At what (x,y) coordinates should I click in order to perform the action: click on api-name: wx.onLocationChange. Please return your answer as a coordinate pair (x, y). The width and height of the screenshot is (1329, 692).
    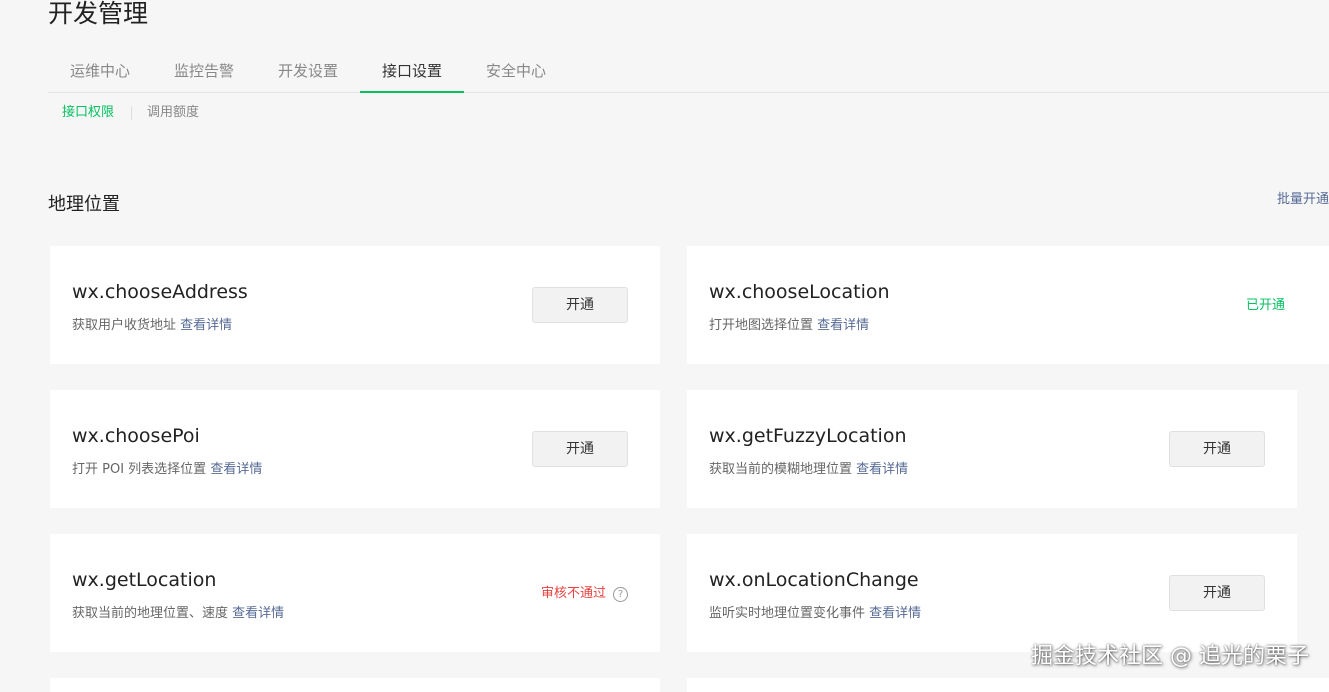
    Looking at the image, I should click on (814, 580).